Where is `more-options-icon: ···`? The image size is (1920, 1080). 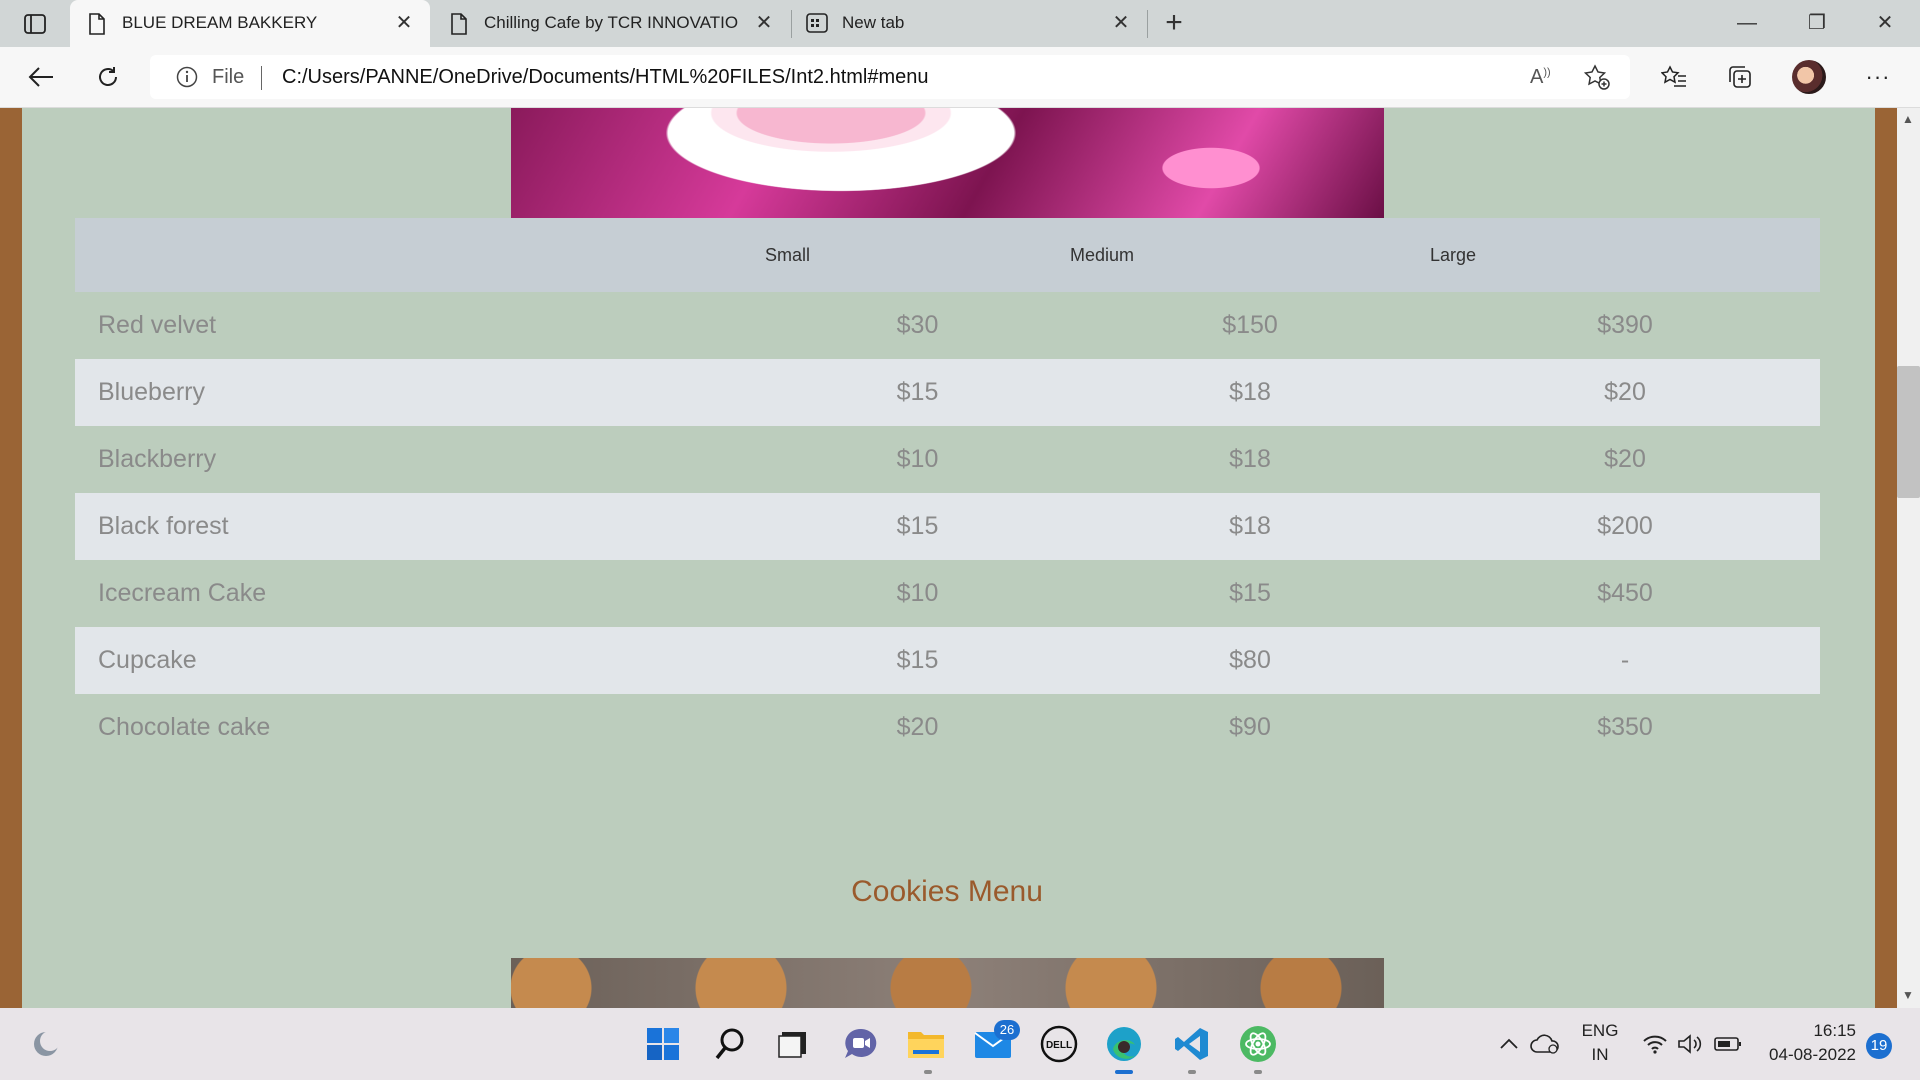 more-options-icon: ··· is located at coordinates (1878, 77).